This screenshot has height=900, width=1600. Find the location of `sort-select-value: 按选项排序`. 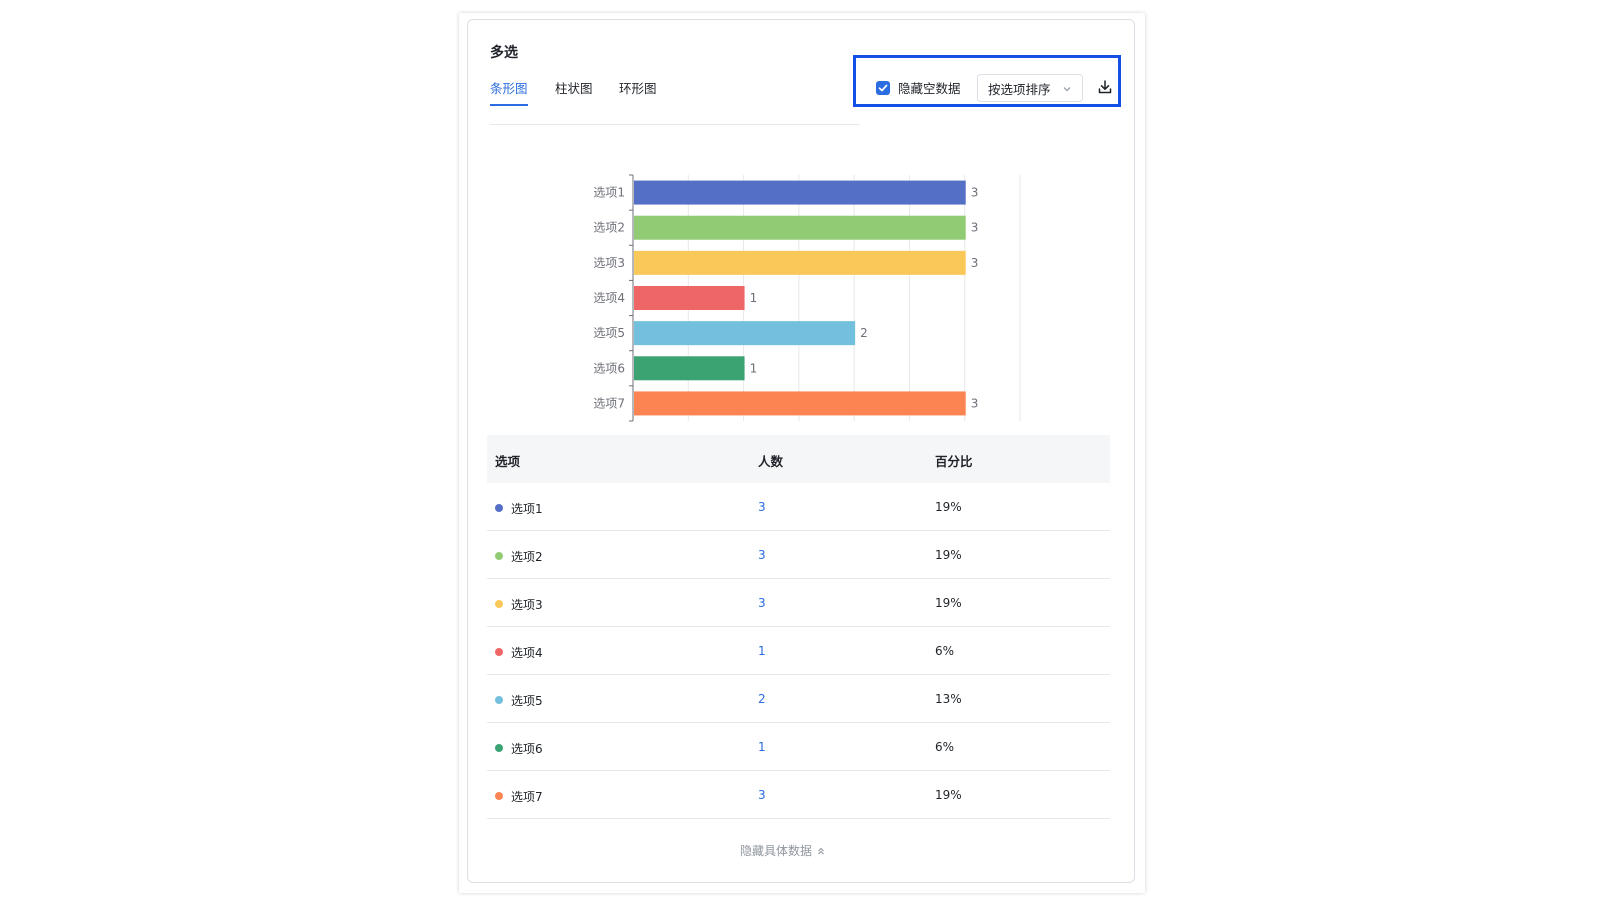

sort-select-value: 按选项排序 is located at coordinates (1019, 89).